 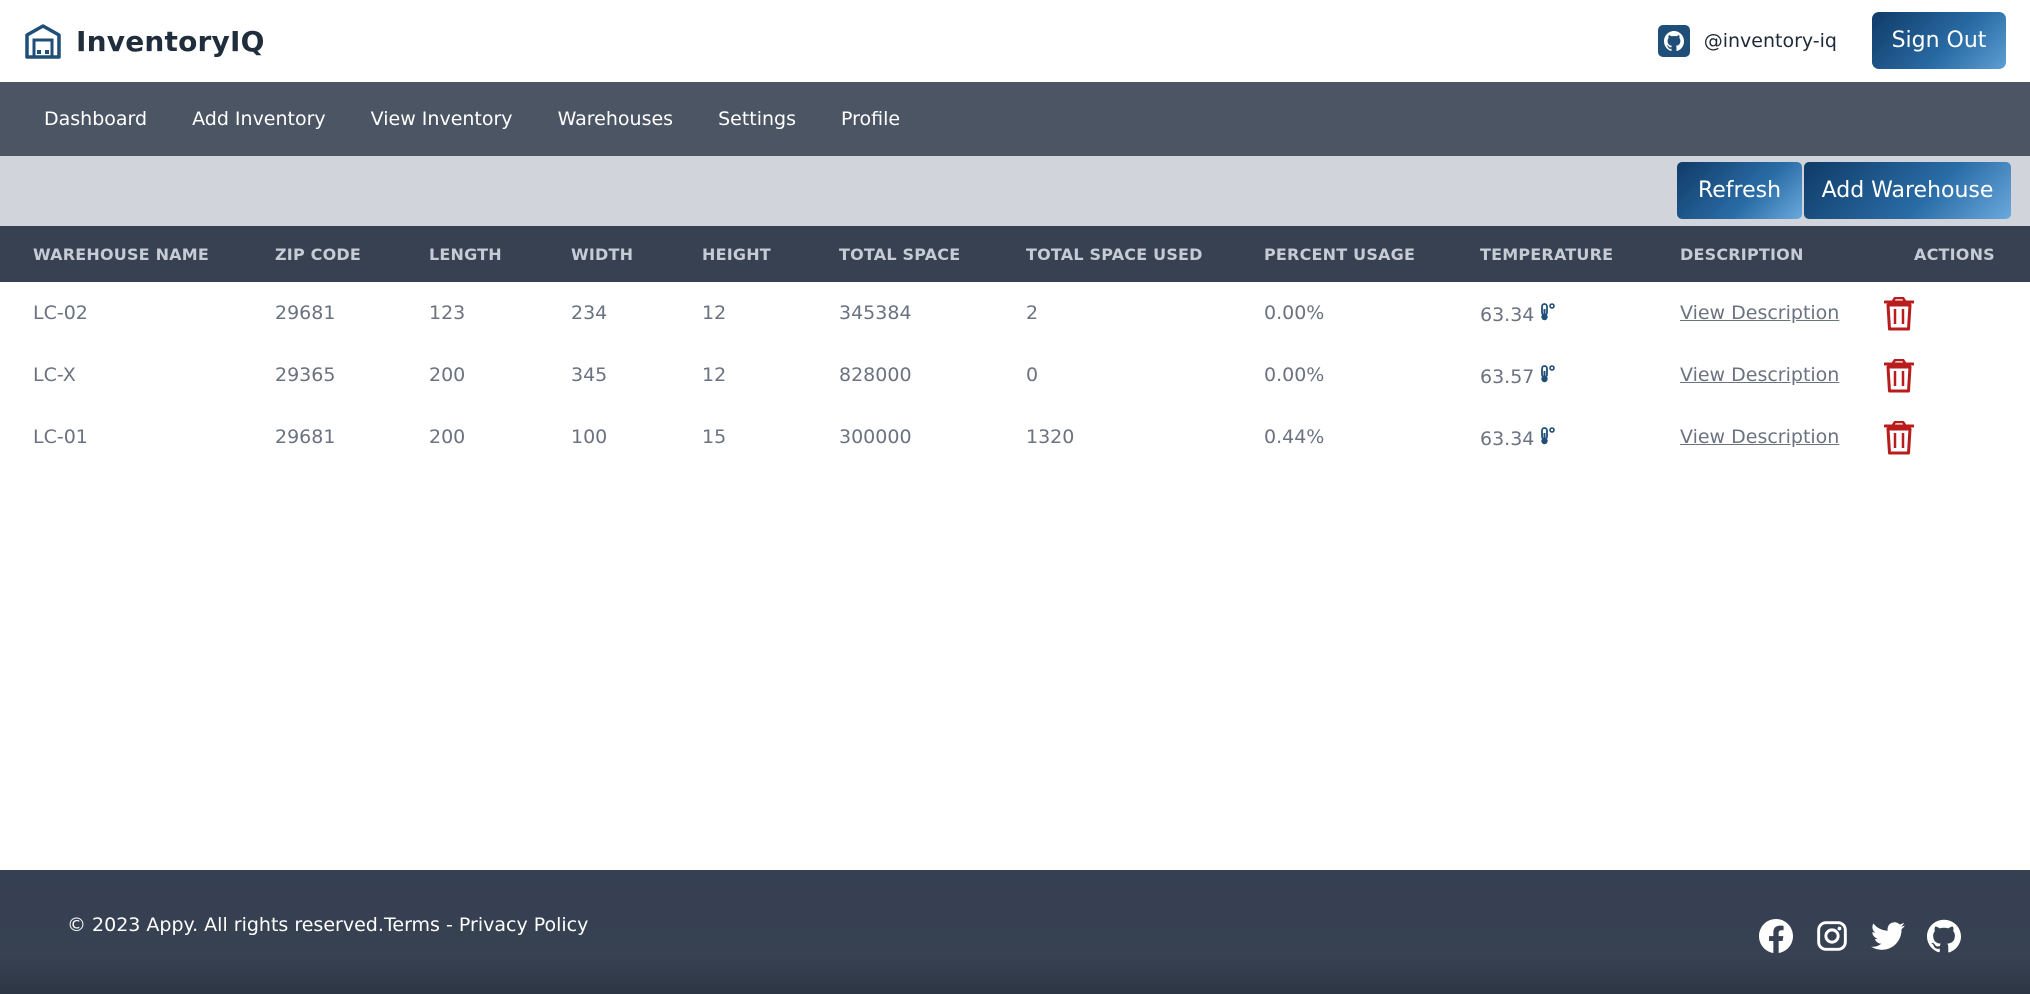 What do you see at coordinates (1832, 936) in the screenshot?
I see `instagram-icon` at bounding box center [1832, 936].